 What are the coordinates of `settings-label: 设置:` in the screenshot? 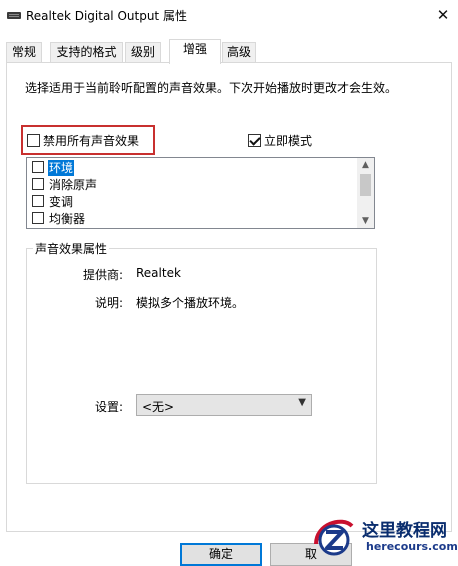 It's located at (108, 407).